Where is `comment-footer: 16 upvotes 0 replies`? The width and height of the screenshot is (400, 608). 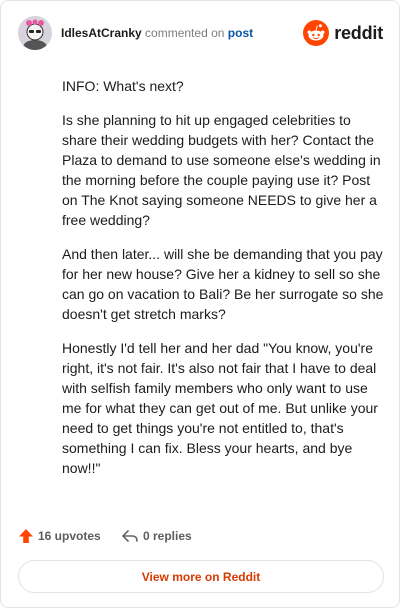
comment-footer: 16 upvotes 0 replies is located at coordinates (198, 536).